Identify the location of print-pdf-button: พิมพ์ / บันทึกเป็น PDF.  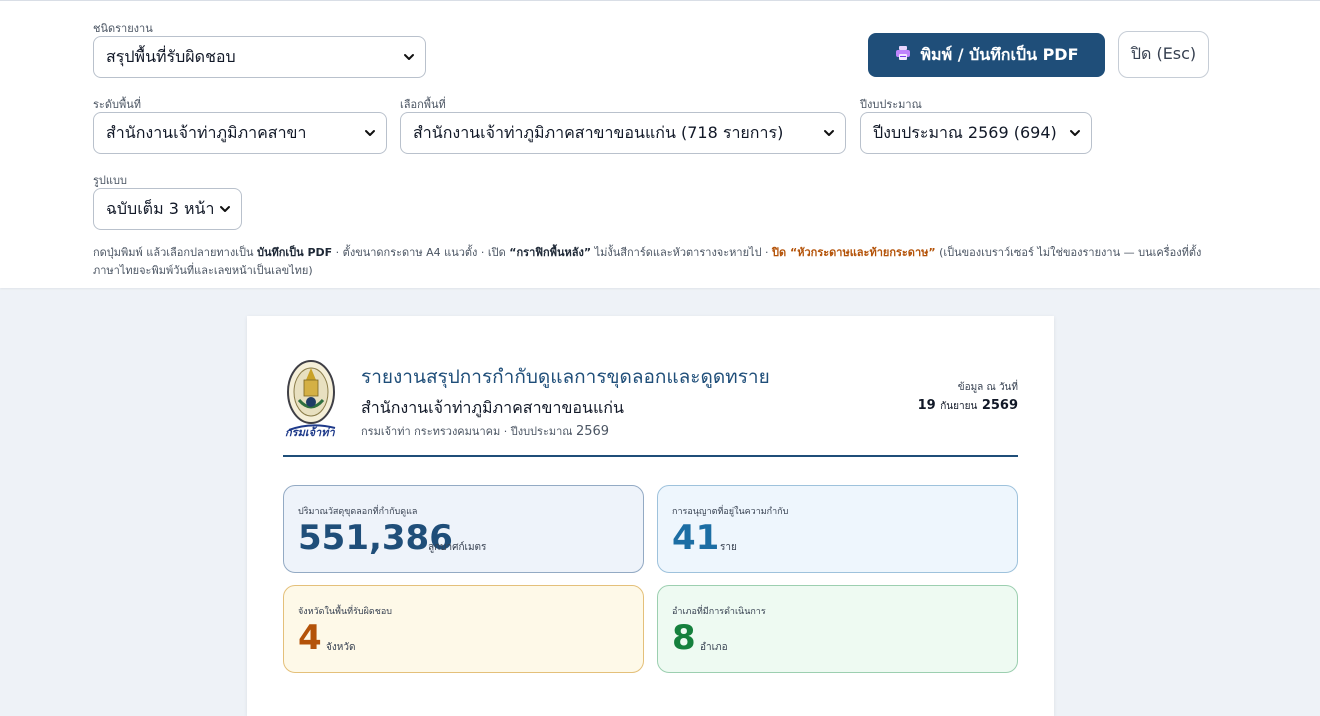
(986, 55).